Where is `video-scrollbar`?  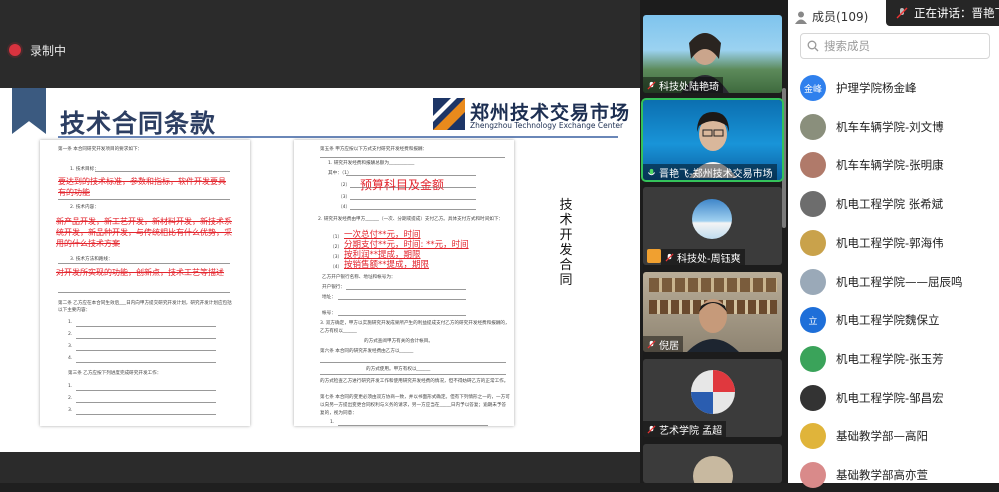
video-scrollbar is located at coordinates (784, 158).